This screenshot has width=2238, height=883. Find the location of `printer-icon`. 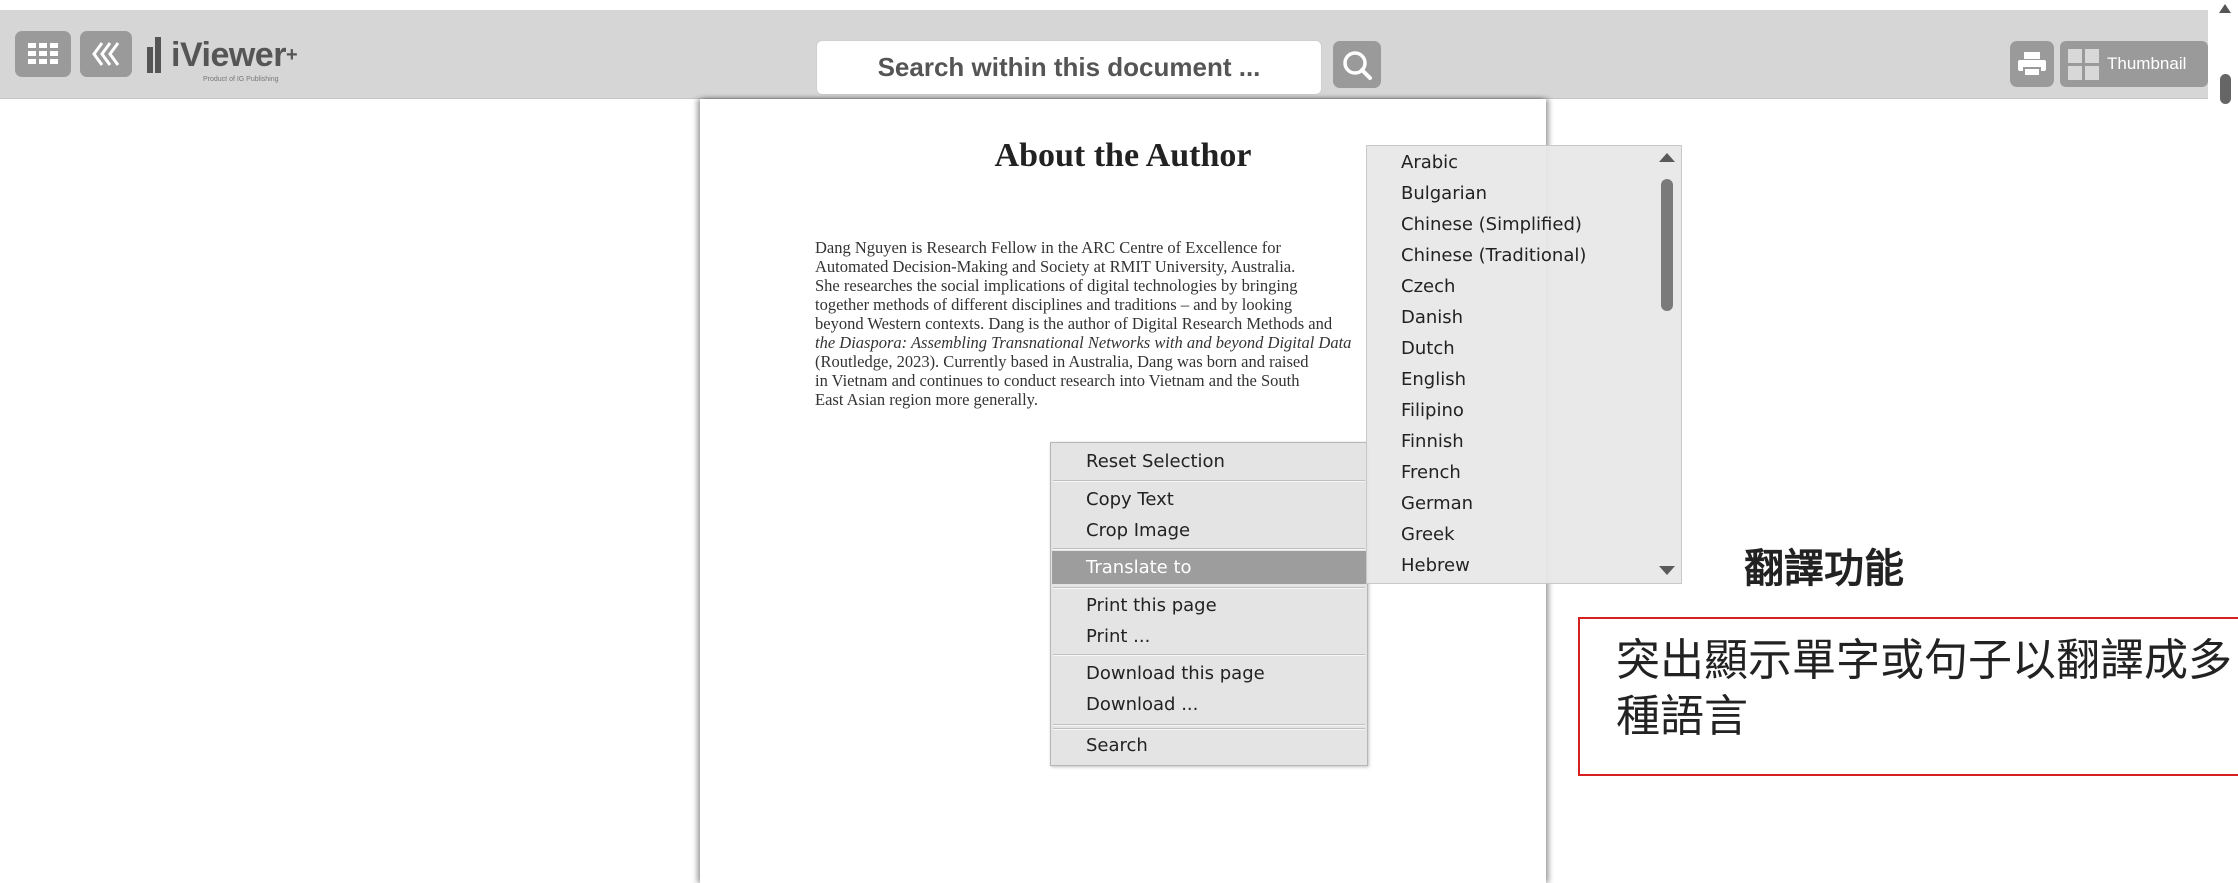

printer-icon is located at coordinates (2032, 64).